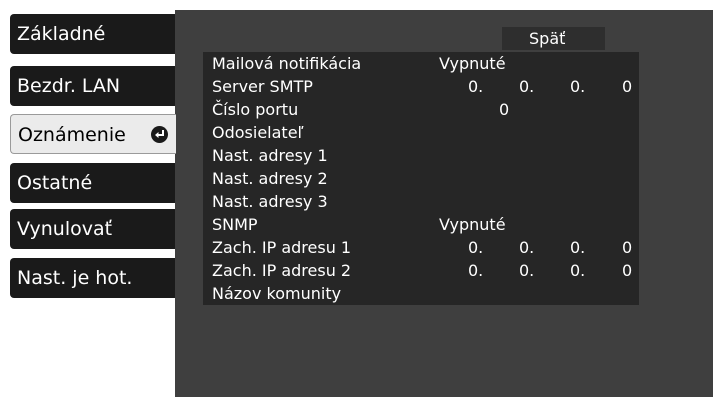  I want to click on snmp-label: SNMP, so click(235, 224).